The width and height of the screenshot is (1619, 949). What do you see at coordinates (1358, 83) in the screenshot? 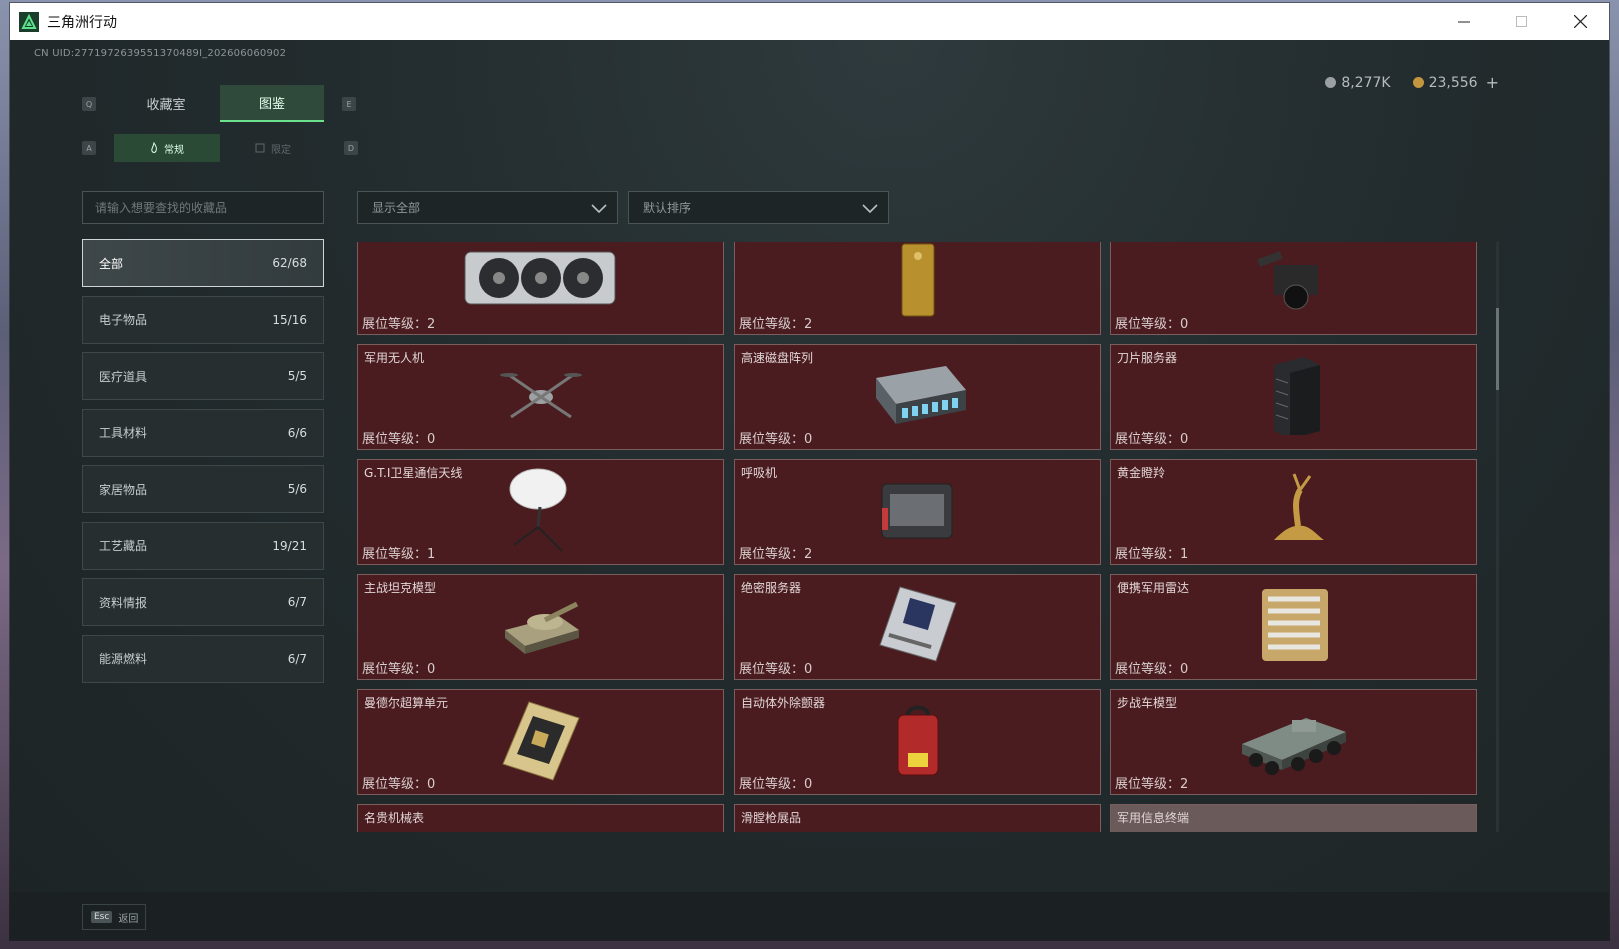
I see `silver-balance: 8,277K` at bounding box center [1358, 83].